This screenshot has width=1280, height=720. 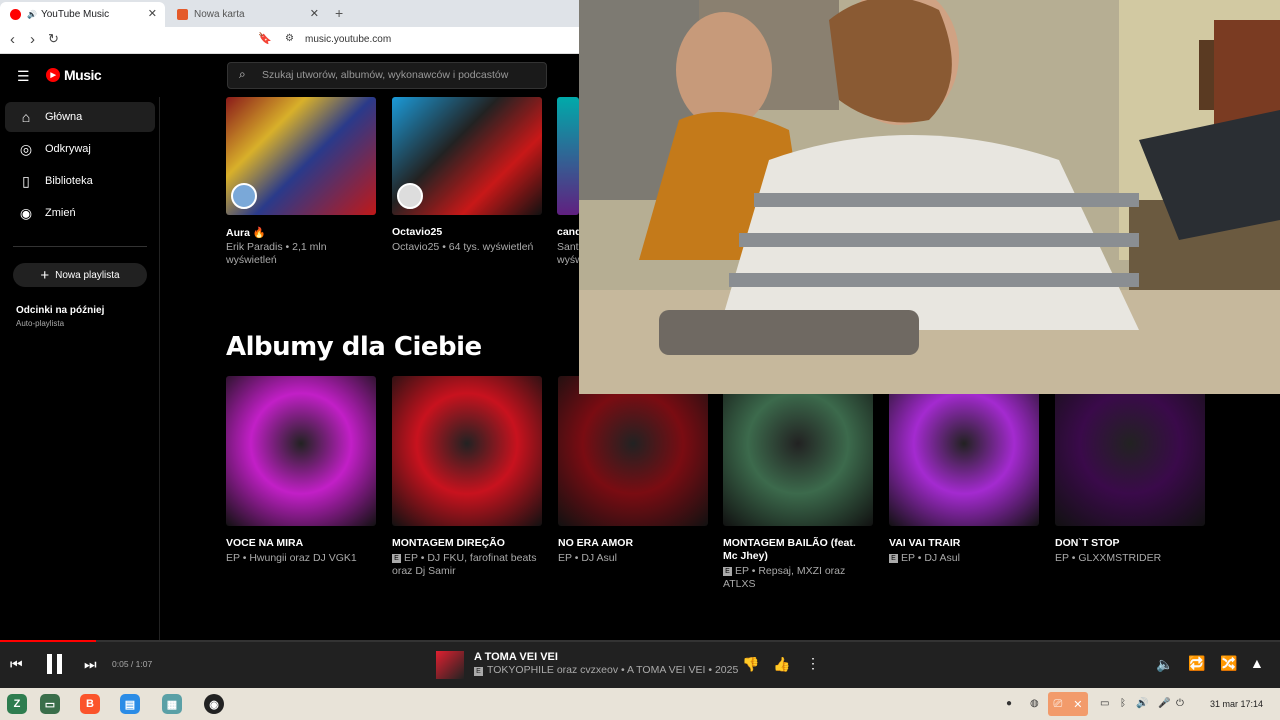 What do you see at coordinates (1009, 703) in the screenshot?
I see `tray-obs-icon: ●` at bounding box center [1009, 703].